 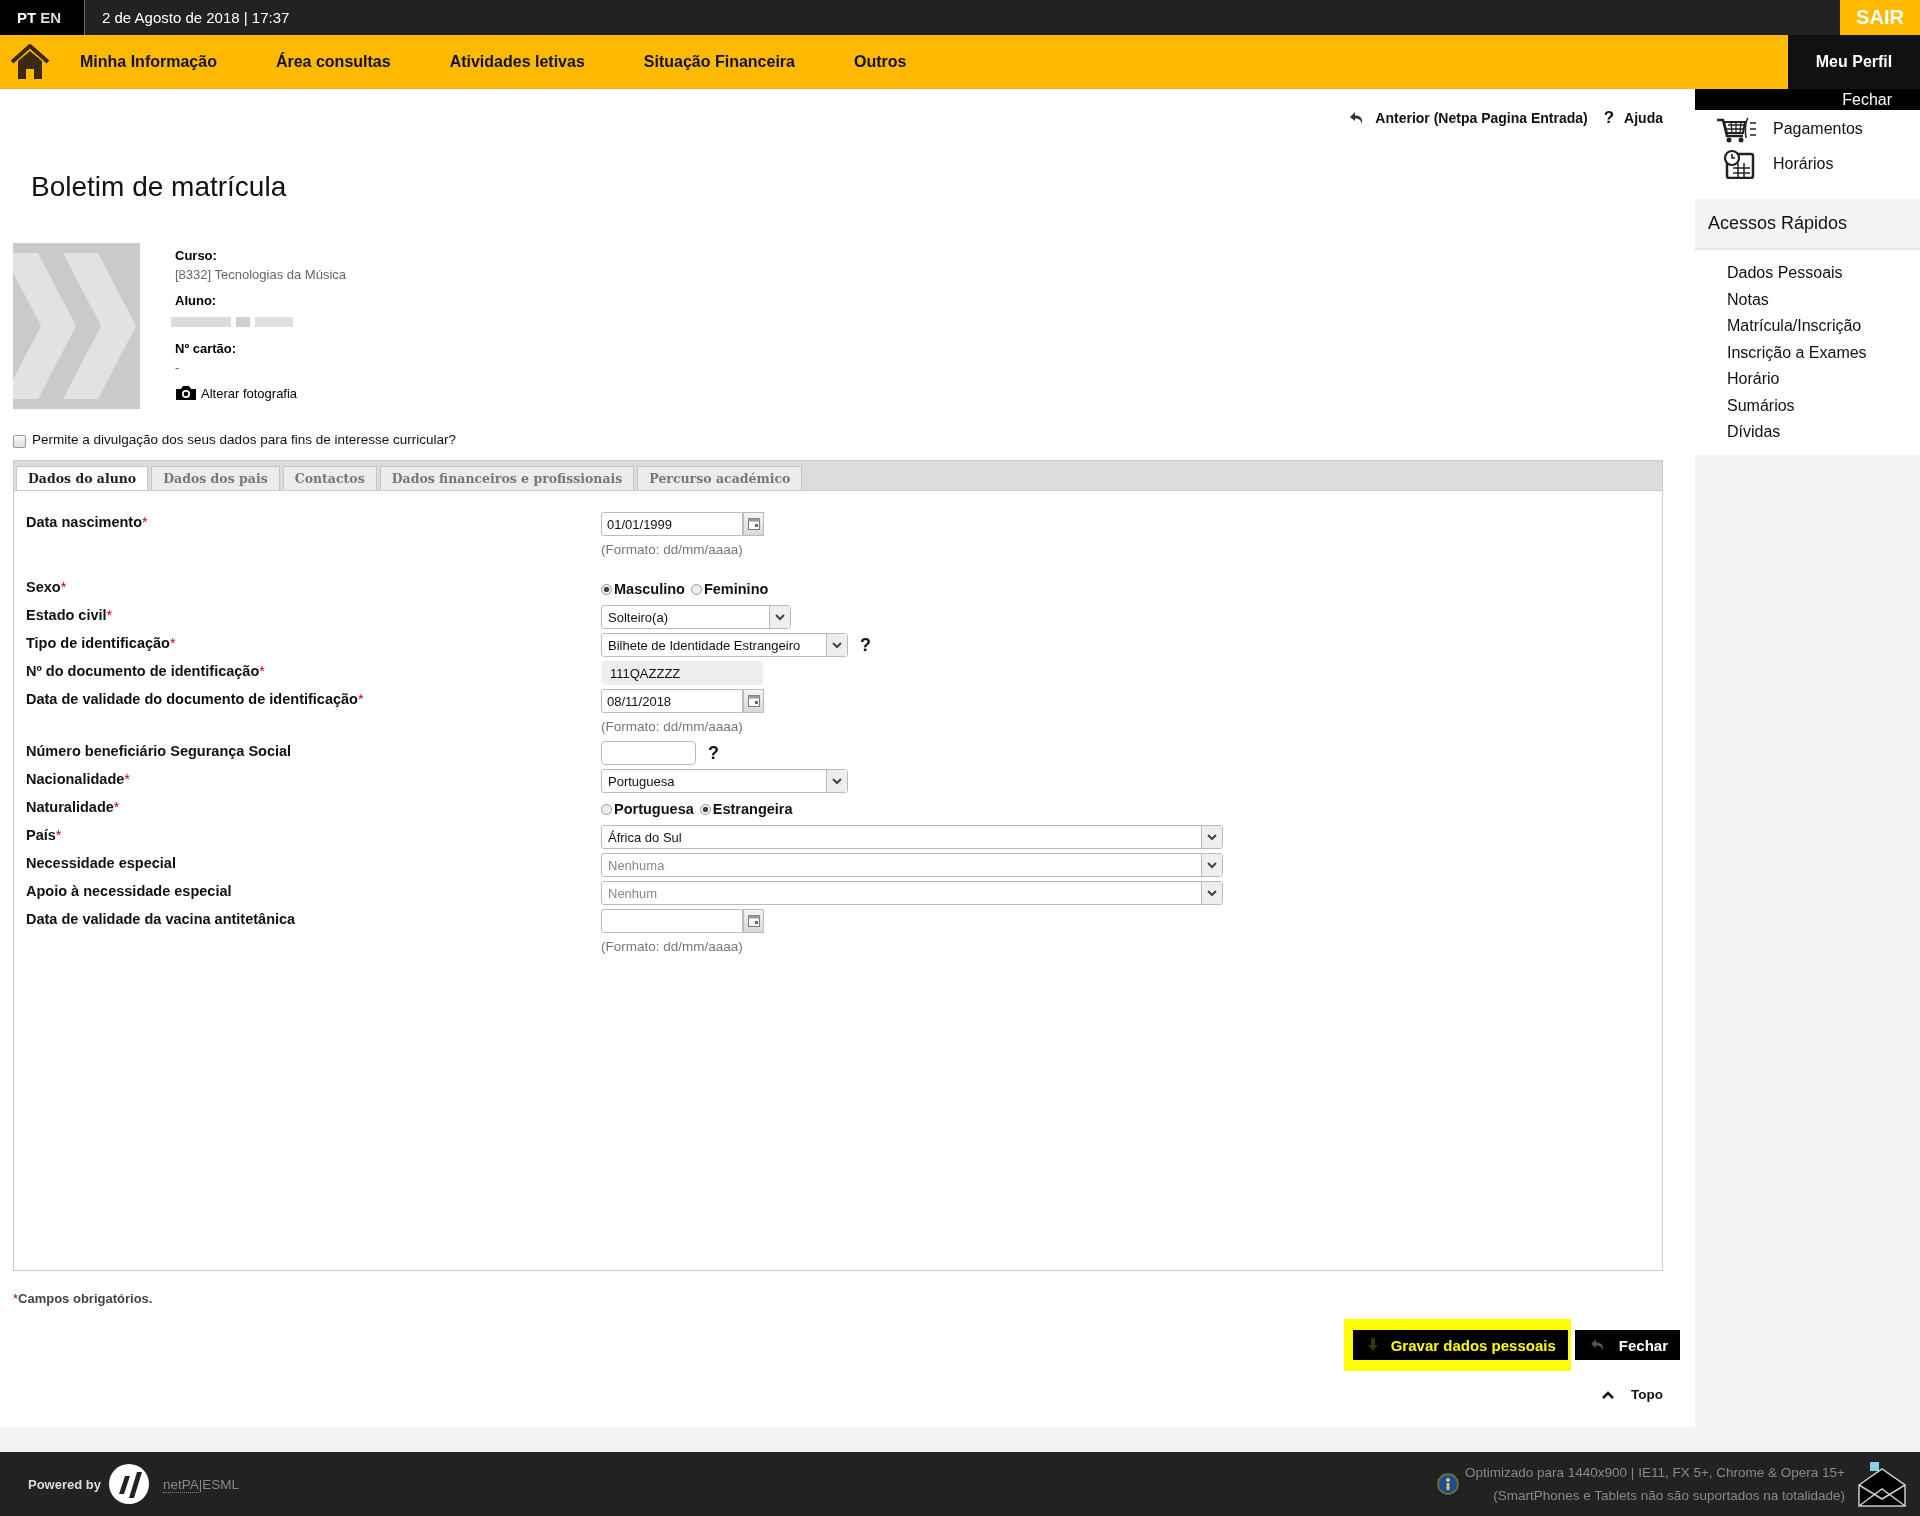 What do you see at coordinates (159, 187) in the screenshot?
I see `page-title: Boletim de matrícula` at bounding box center [159, 187].